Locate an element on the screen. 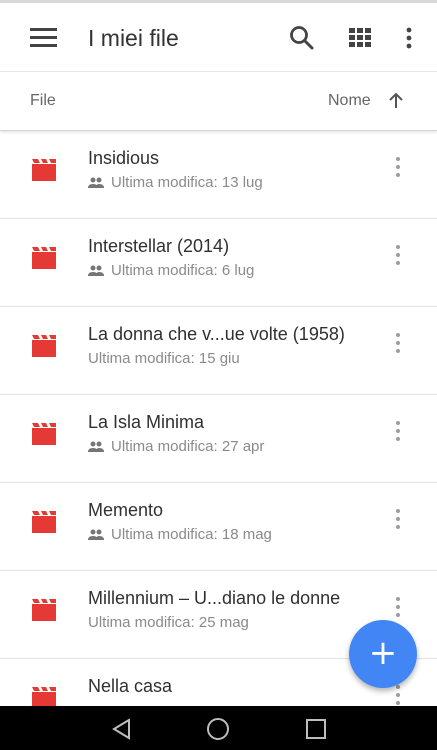 The image size is (437, 750). arrow-up-icon is located at coordinates (396, 101).